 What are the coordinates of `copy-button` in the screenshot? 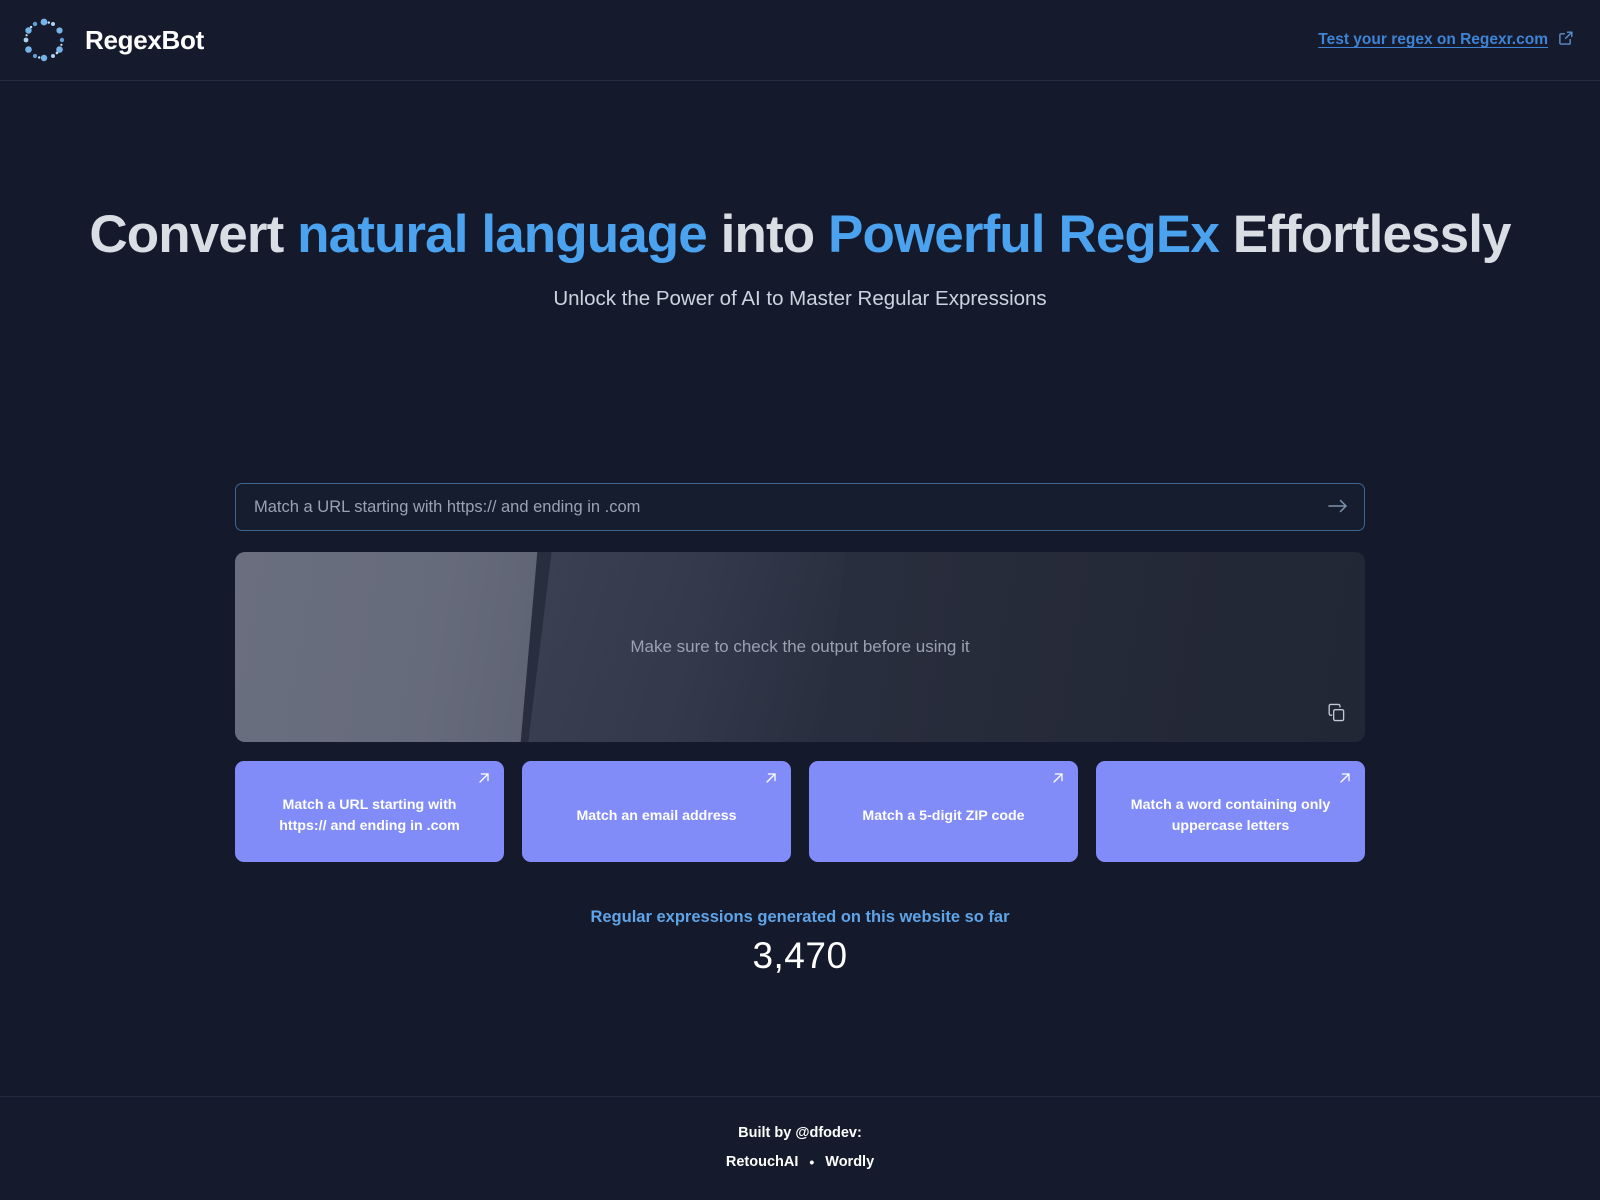 It's located at (1336, 714).